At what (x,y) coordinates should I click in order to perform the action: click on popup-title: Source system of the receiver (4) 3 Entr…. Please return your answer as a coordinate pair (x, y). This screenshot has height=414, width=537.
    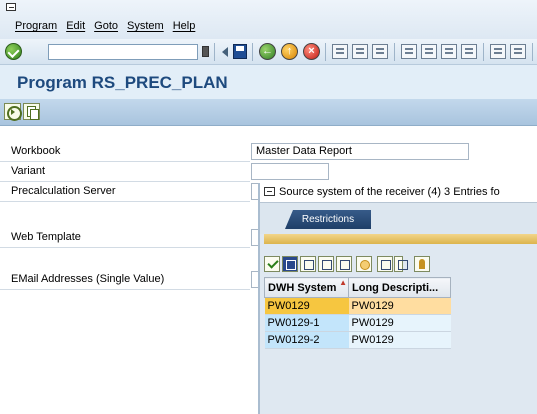
    Looking at the image, I should click on (389, 192).